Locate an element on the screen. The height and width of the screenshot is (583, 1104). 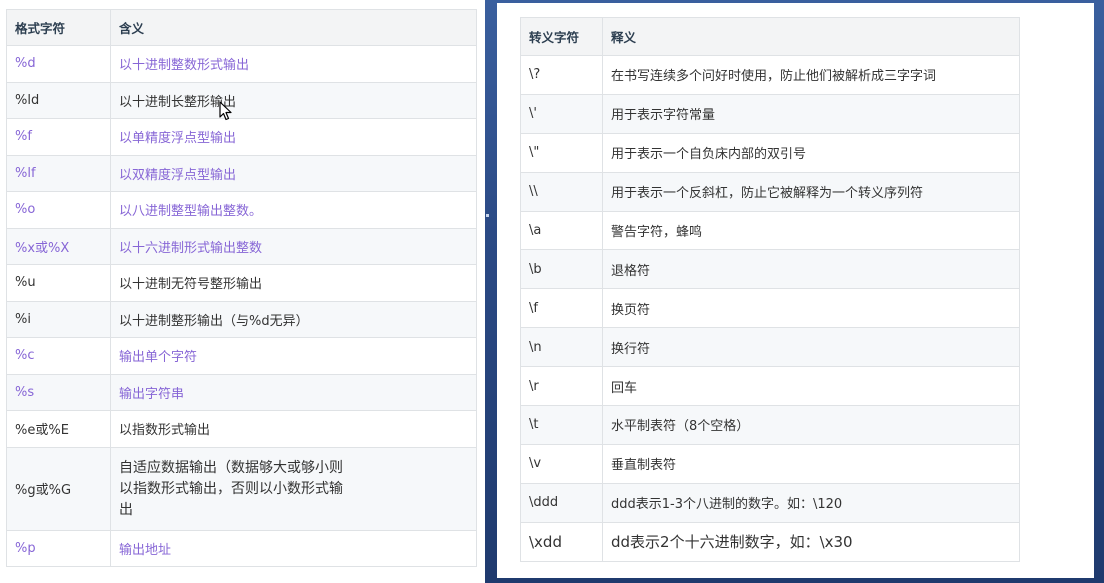
table-row: \xdd dd表示2个十六进制数字，如：\x30 is located at coordinates (770, 541).